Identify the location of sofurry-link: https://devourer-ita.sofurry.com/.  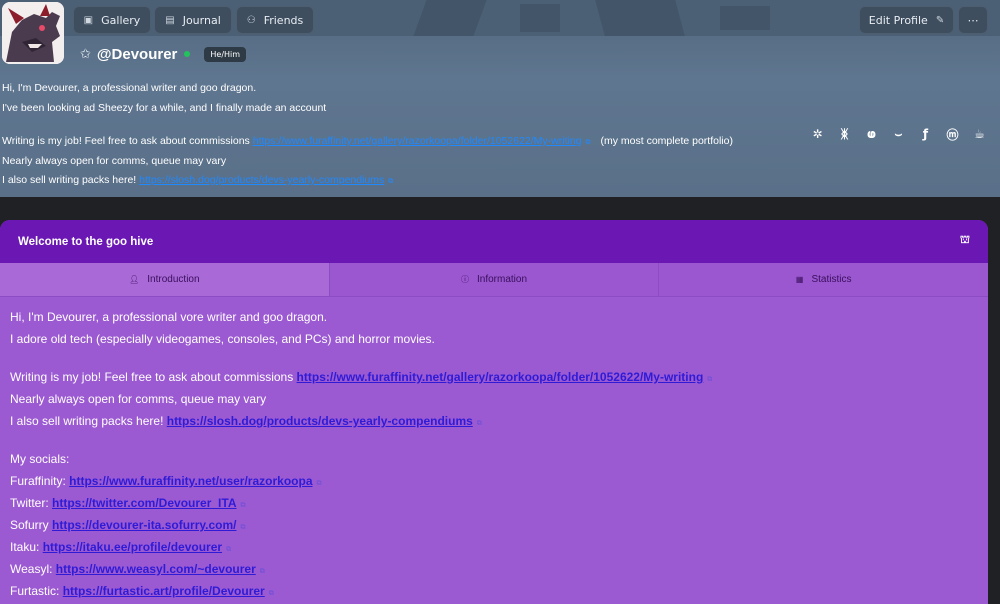
(144, 525).